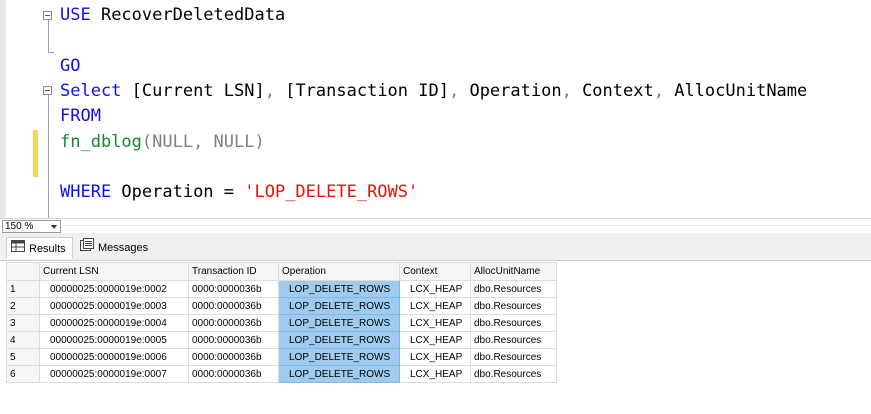 Image resolution: width=871 pixels, height=414 pixels. Describe the element at coordinates (54, 227) in the screenshot. I see `chevron-down-icon` at that location.